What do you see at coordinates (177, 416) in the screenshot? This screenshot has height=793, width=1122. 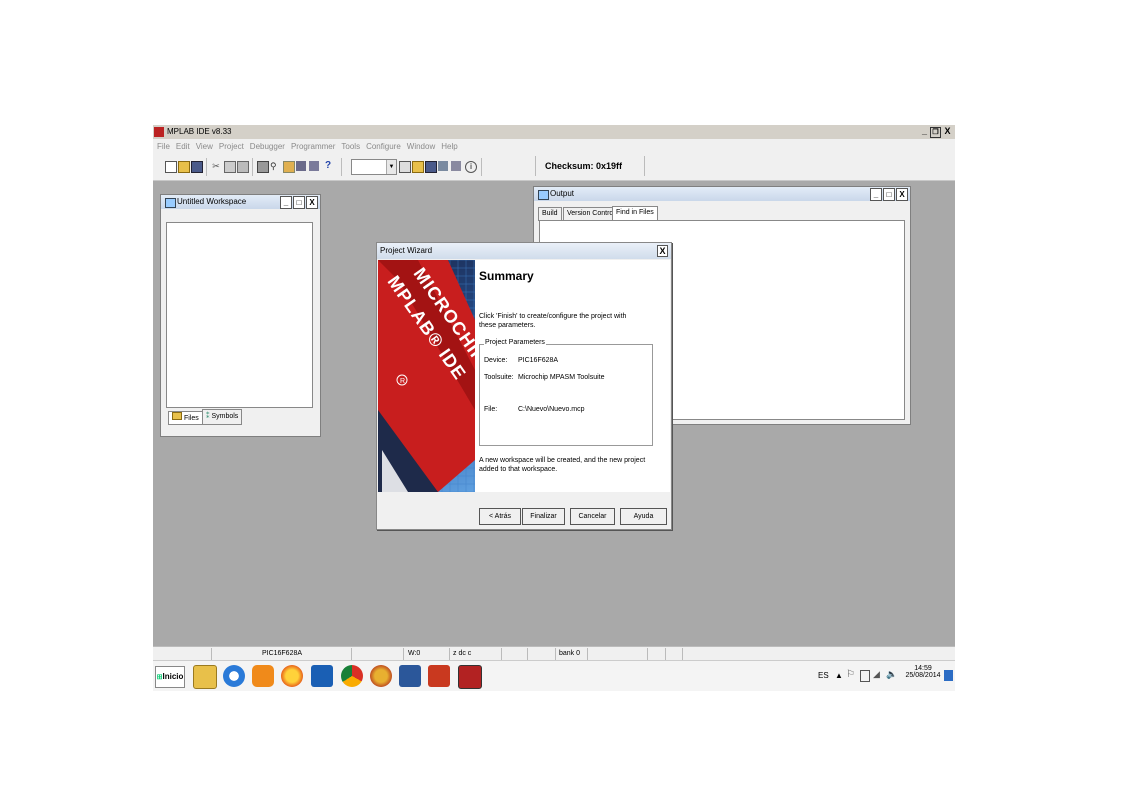 I see `folder-icon` at bounding box center [177, 416].